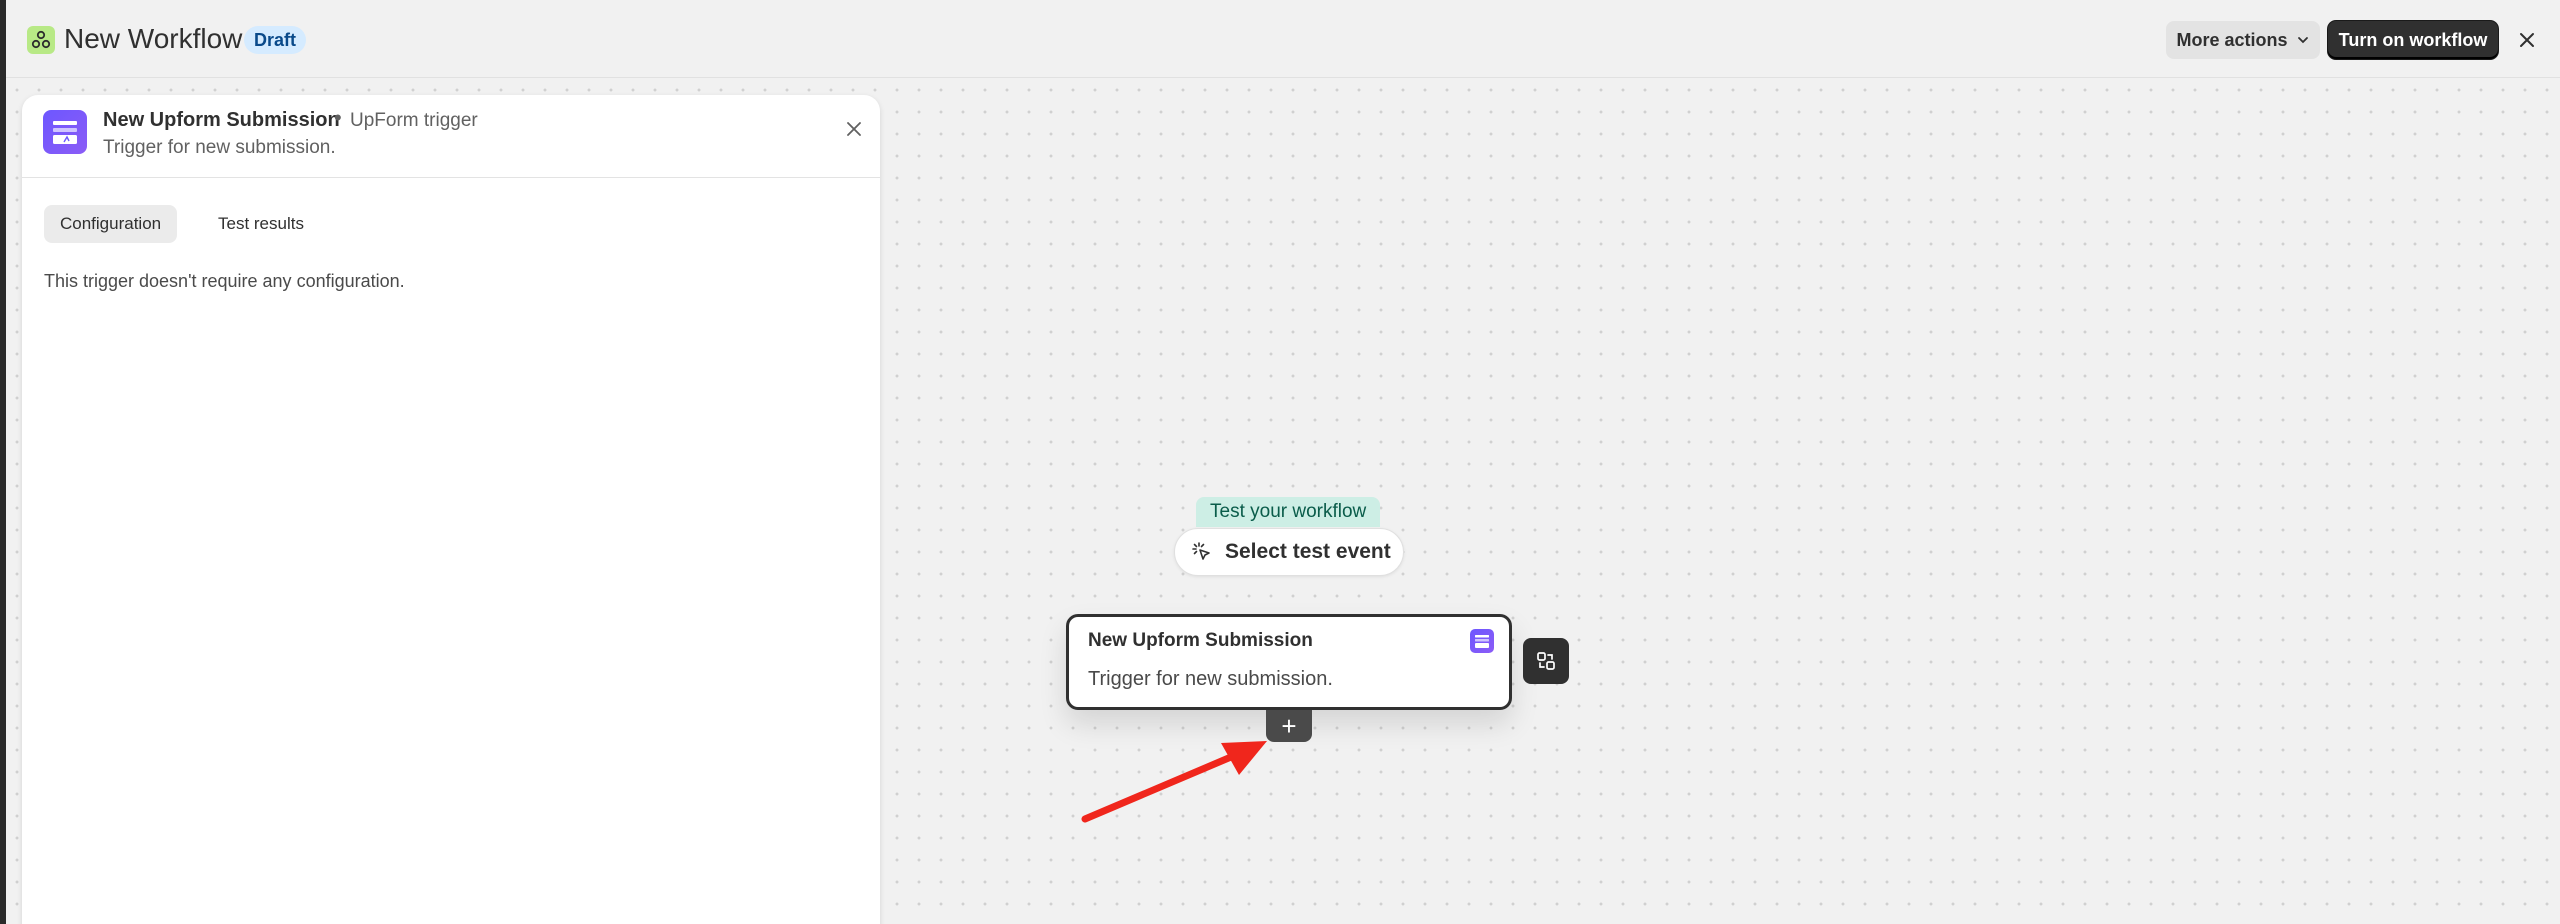 This screenshot has height=924, width=2560. I want to click on more-actions-button: More actions, so click(2243, 40).